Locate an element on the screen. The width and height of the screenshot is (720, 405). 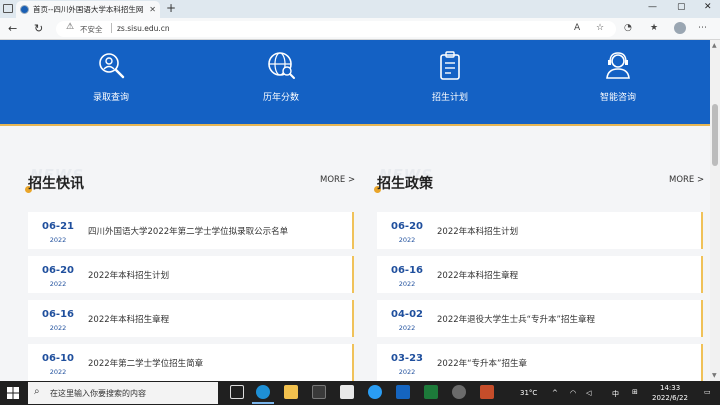
weather-temperature: 31°C is located at coordinates (528, 393).